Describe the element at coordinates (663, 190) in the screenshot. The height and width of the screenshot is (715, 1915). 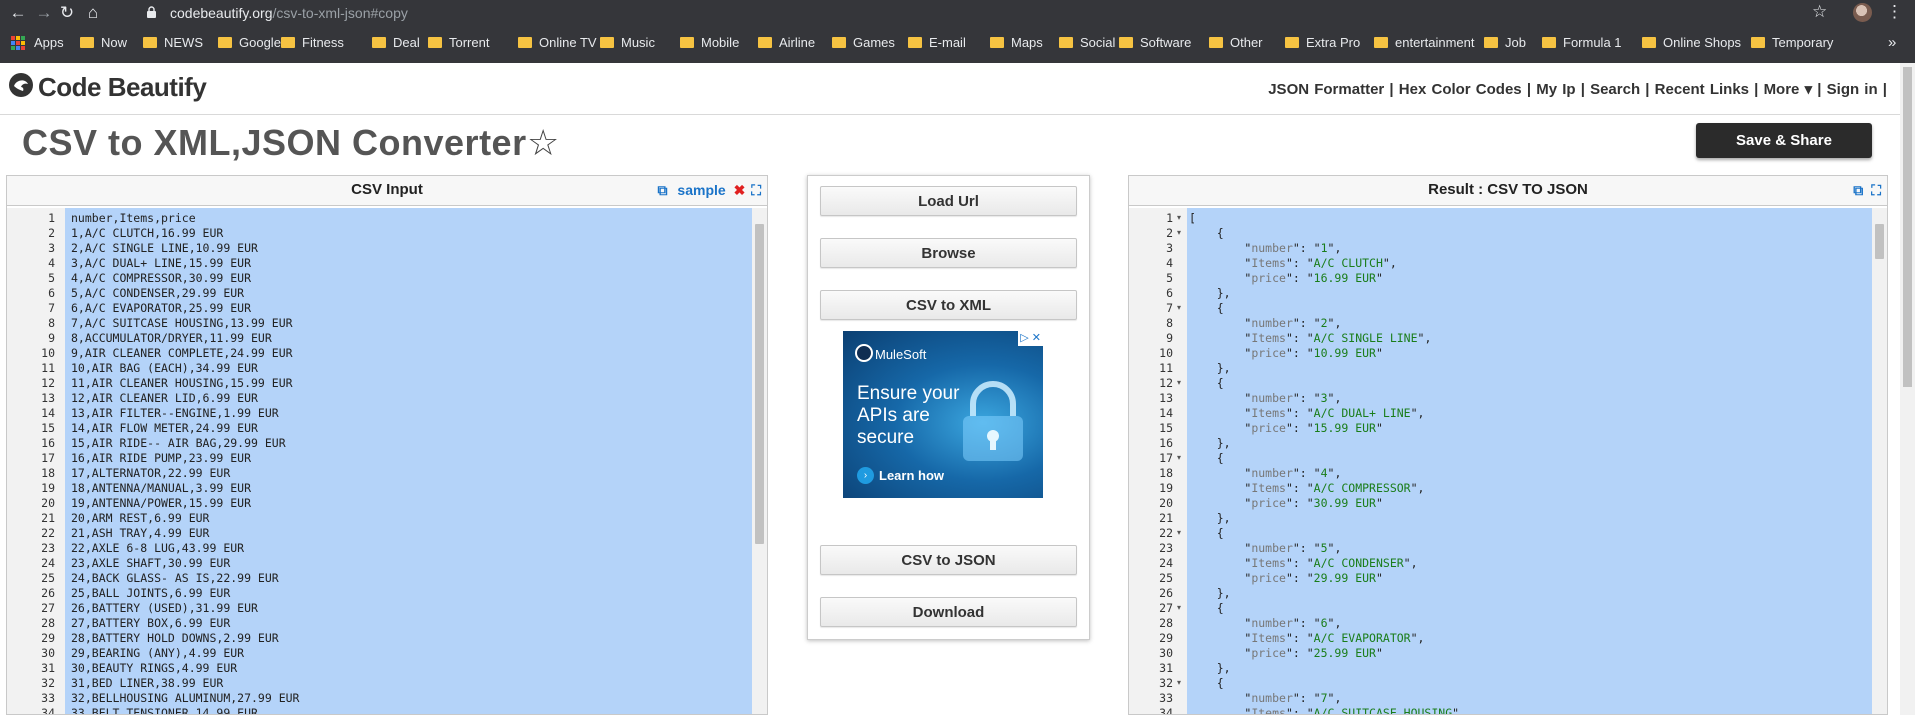
I see `copy-icon: ⧉` at that location.